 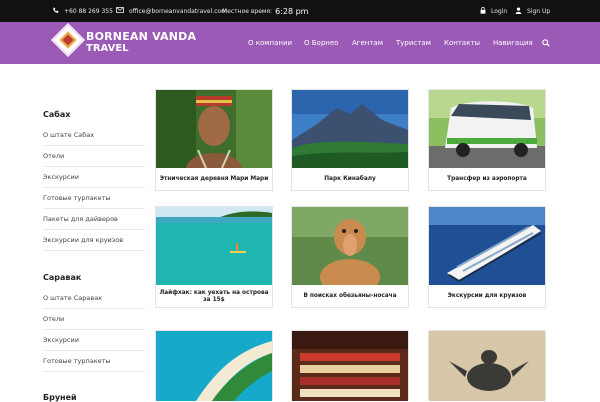 What do you see at coordinates (57, 114) in the screenshot?
I see `sidebar-heading-sabah: Сабах` at bounding box center [57, 114].